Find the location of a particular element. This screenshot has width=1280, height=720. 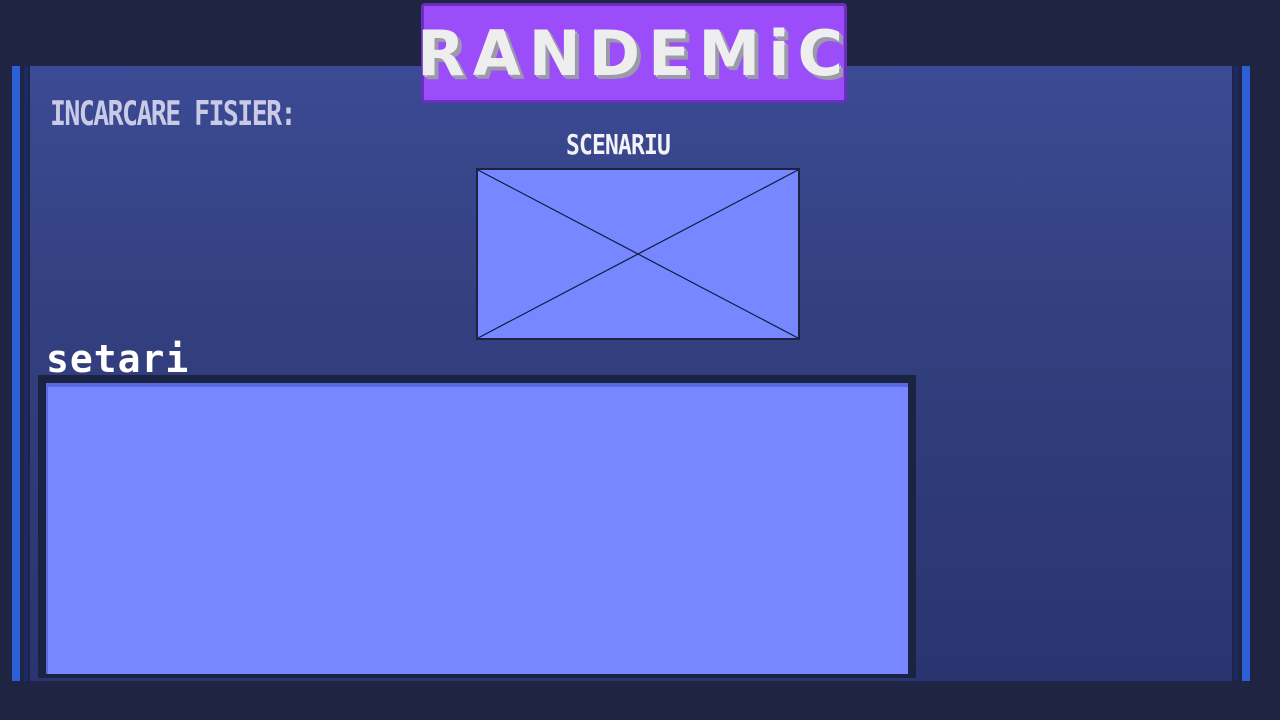

bottom-bar is located at coordinates (640, 700).